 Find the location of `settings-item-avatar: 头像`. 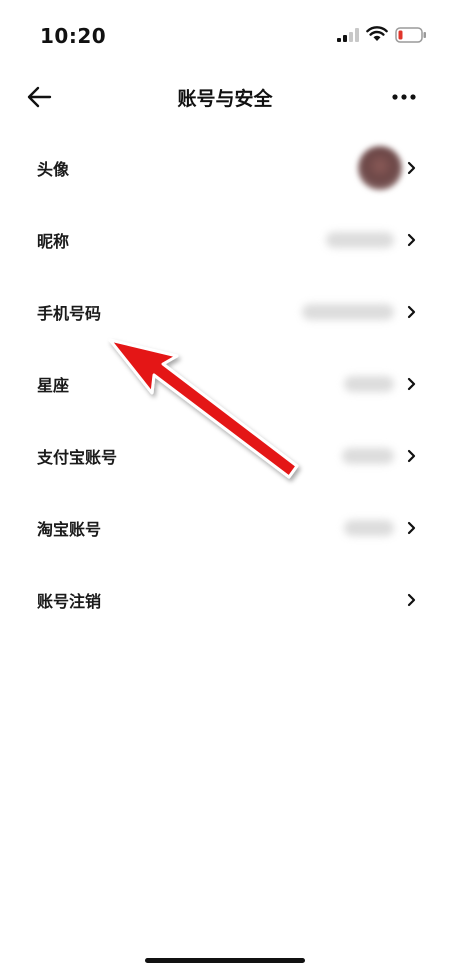

settings-item-avatar: 头像 is located at coordinates (225, 168).